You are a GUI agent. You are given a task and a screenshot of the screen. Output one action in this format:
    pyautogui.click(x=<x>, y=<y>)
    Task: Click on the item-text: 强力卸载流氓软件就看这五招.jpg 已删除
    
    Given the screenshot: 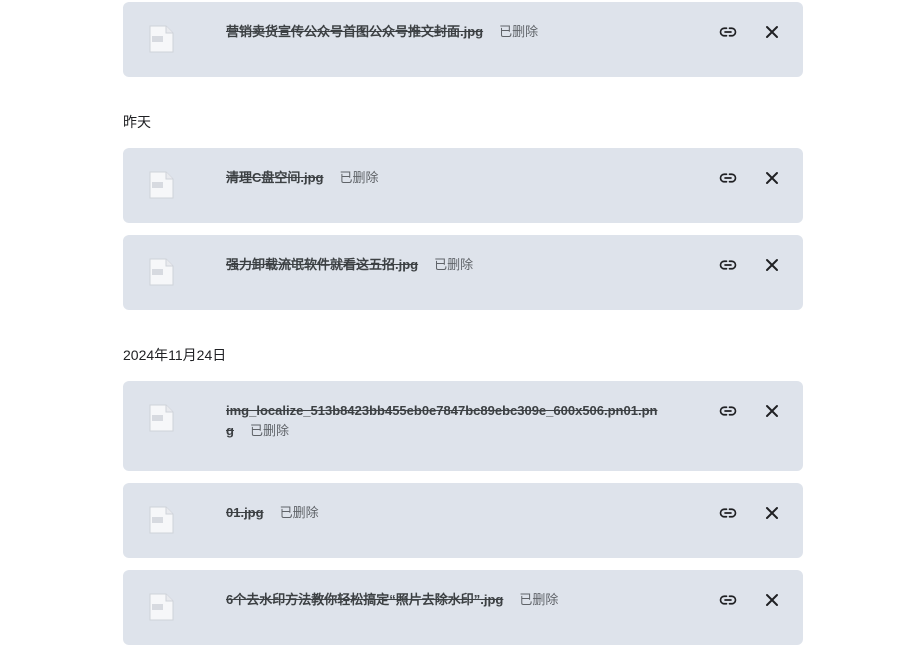 What is the action you would take?
    pyautogui.click(x=451, y=265)
    